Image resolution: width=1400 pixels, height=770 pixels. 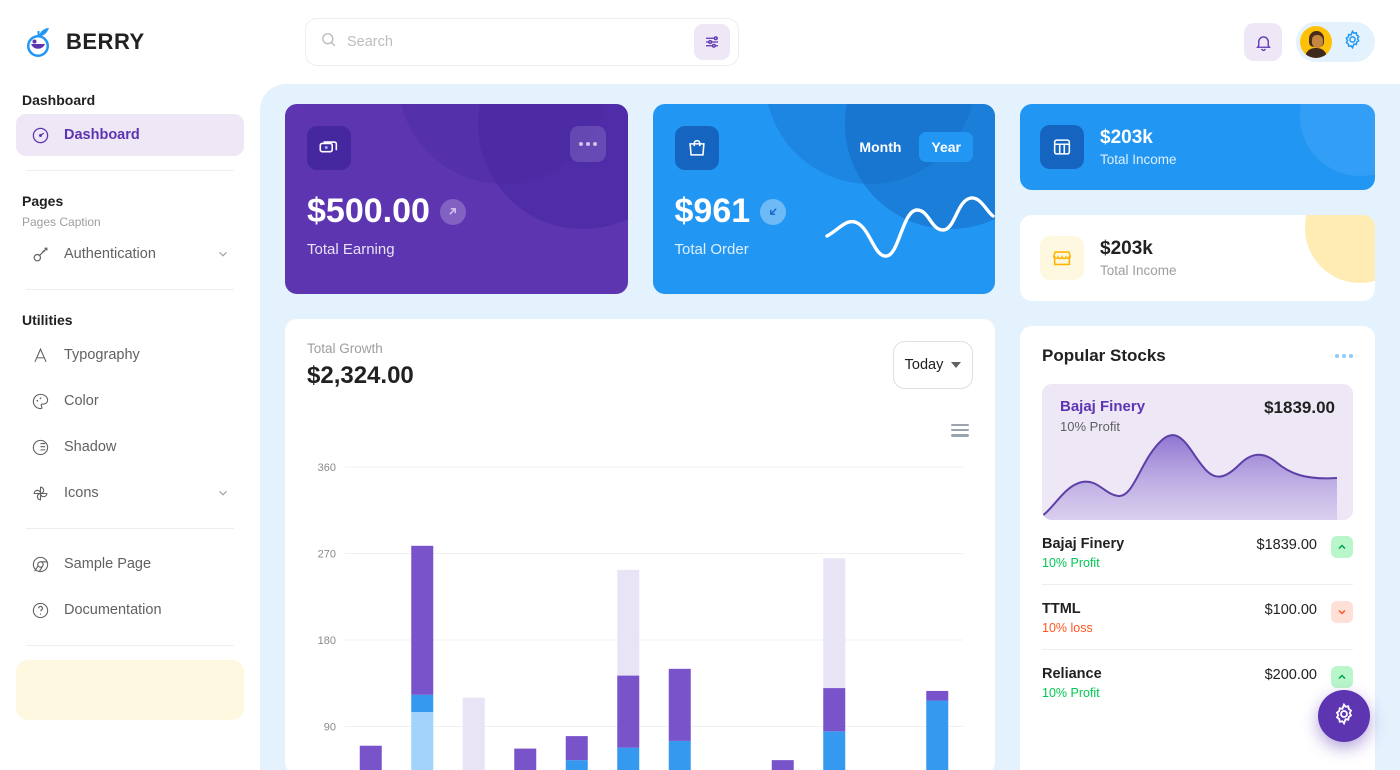 I want to click on stock-name: TTML, so click(x=1061, y=609).